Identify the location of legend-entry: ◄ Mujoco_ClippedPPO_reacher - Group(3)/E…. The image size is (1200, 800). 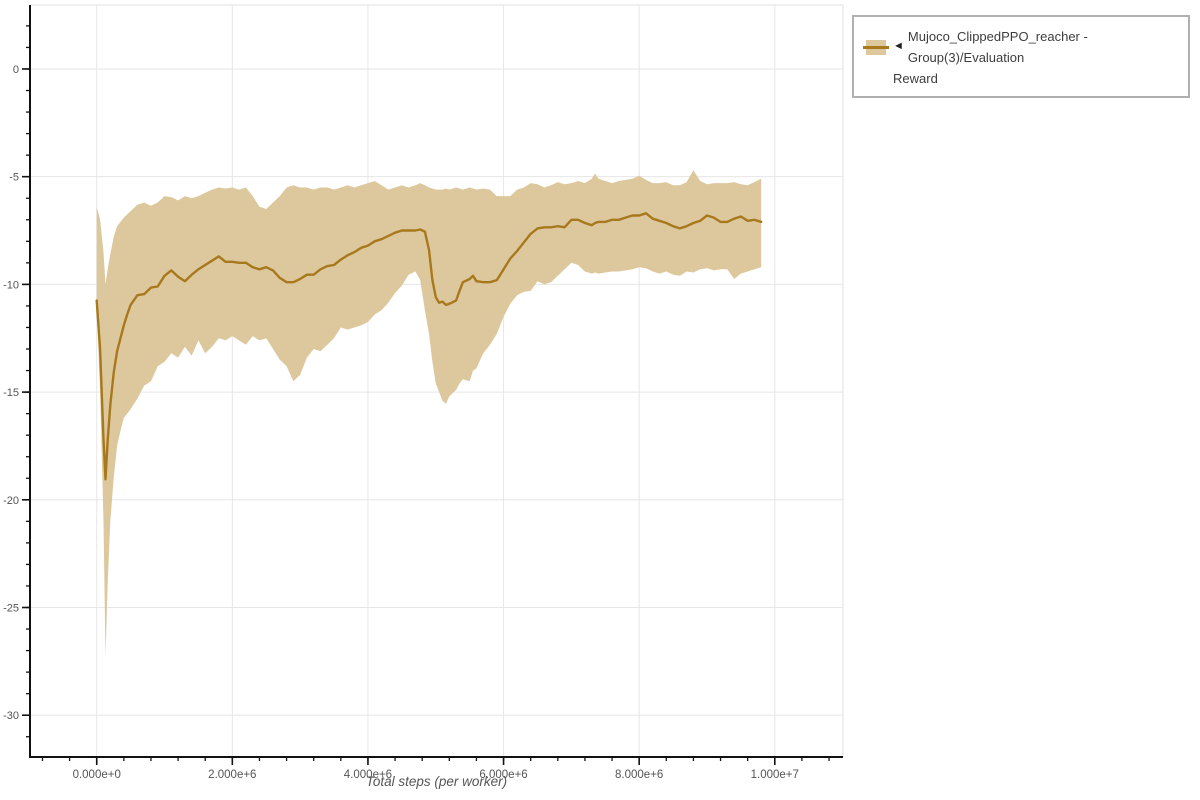
(1020, 47).